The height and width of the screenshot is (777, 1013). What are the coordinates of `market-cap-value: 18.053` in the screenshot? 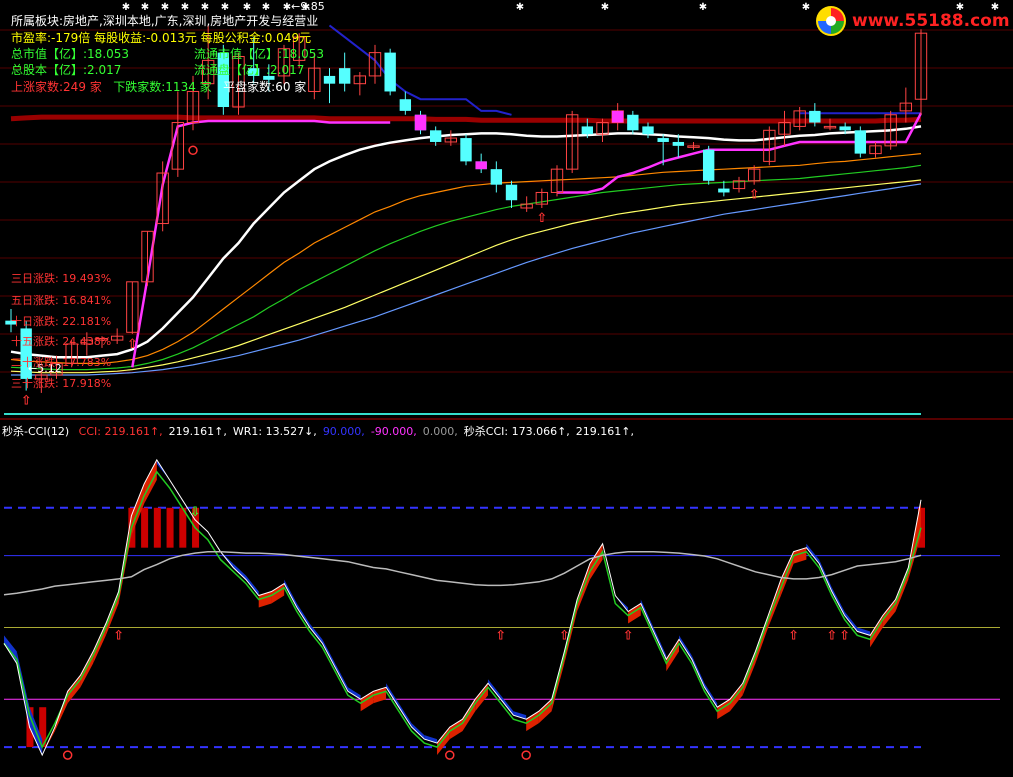 It's located at (108, 54).